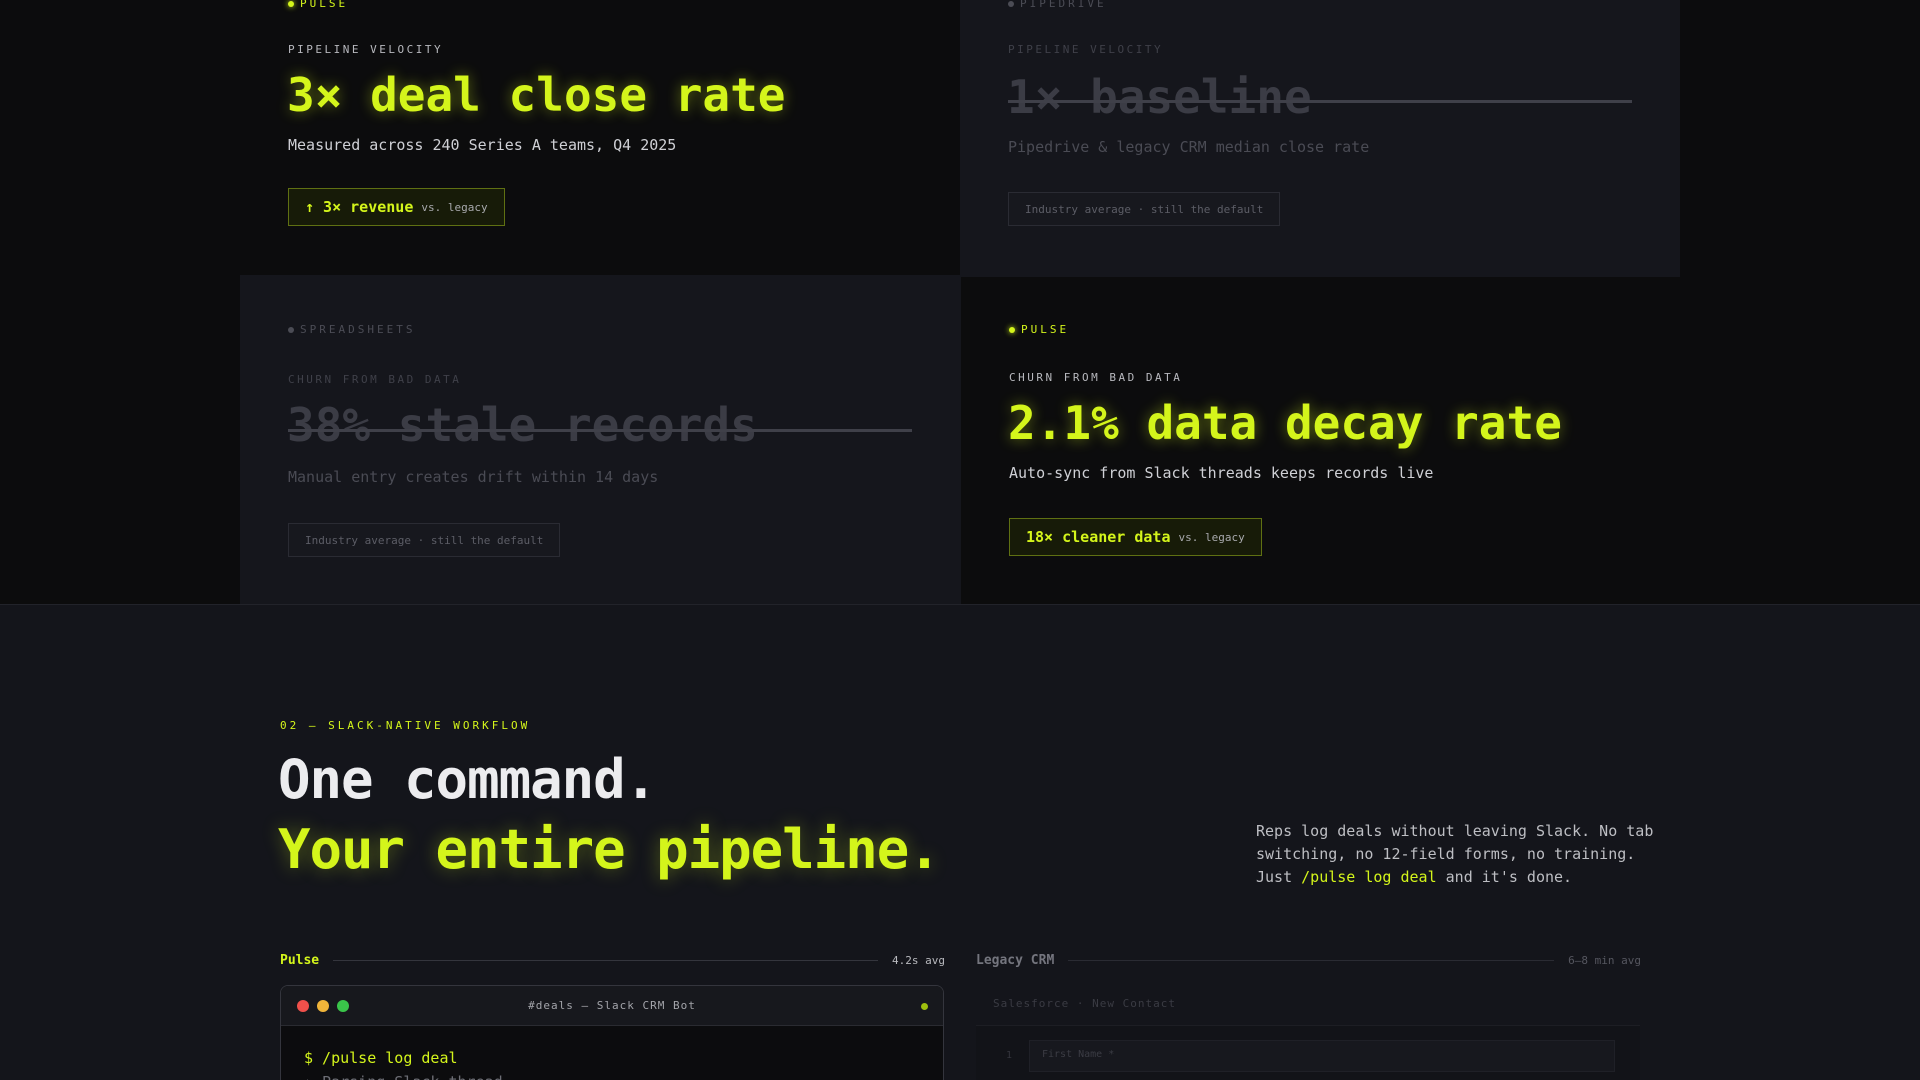  Describe the element at coordinates (1009, 1055) in the screenshot. I see `field-number: 1` at that location.